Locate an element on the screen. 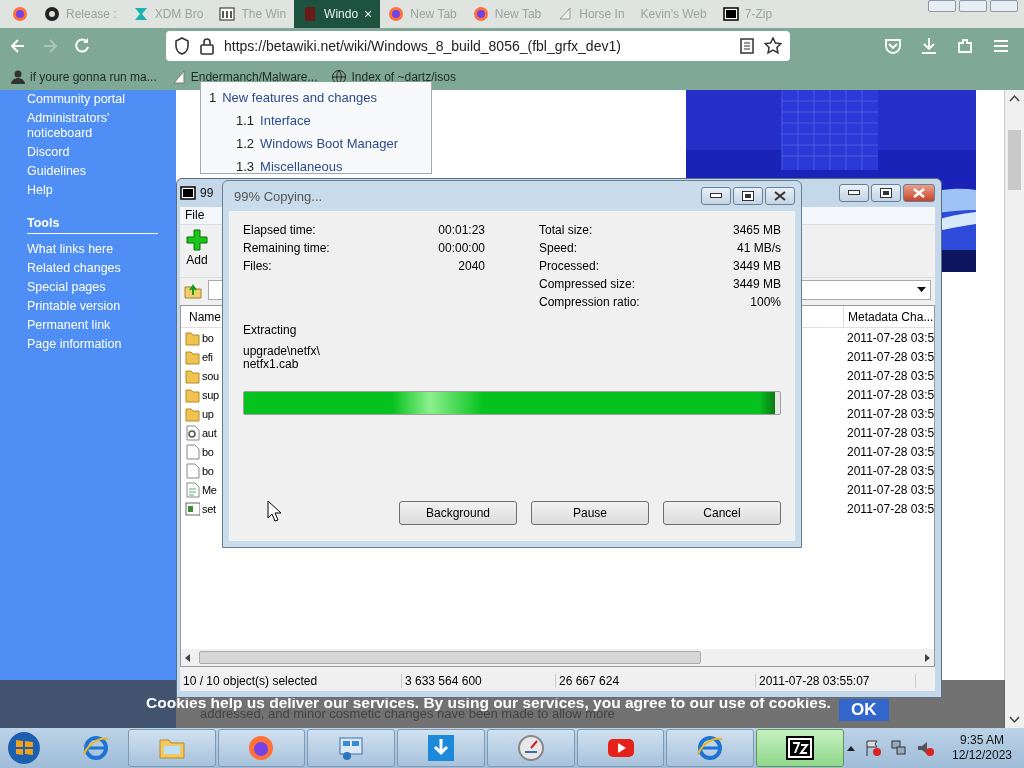 The image size is (1024, 768). toc-link: Miscellaneous is located at coordinates (301, 166).